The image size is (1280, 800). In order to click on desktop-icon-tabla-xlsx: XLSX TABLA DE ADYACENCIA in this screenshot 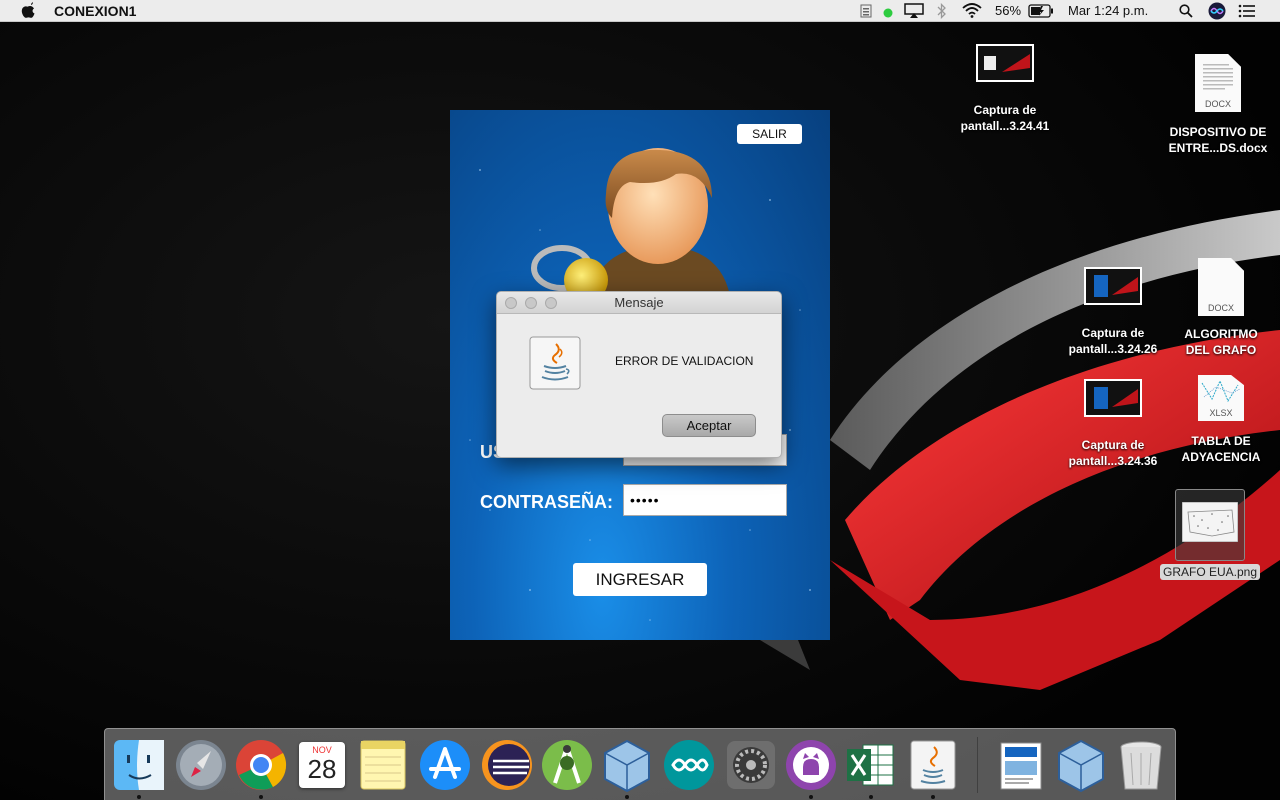, I will do `click(1221, 420)`.